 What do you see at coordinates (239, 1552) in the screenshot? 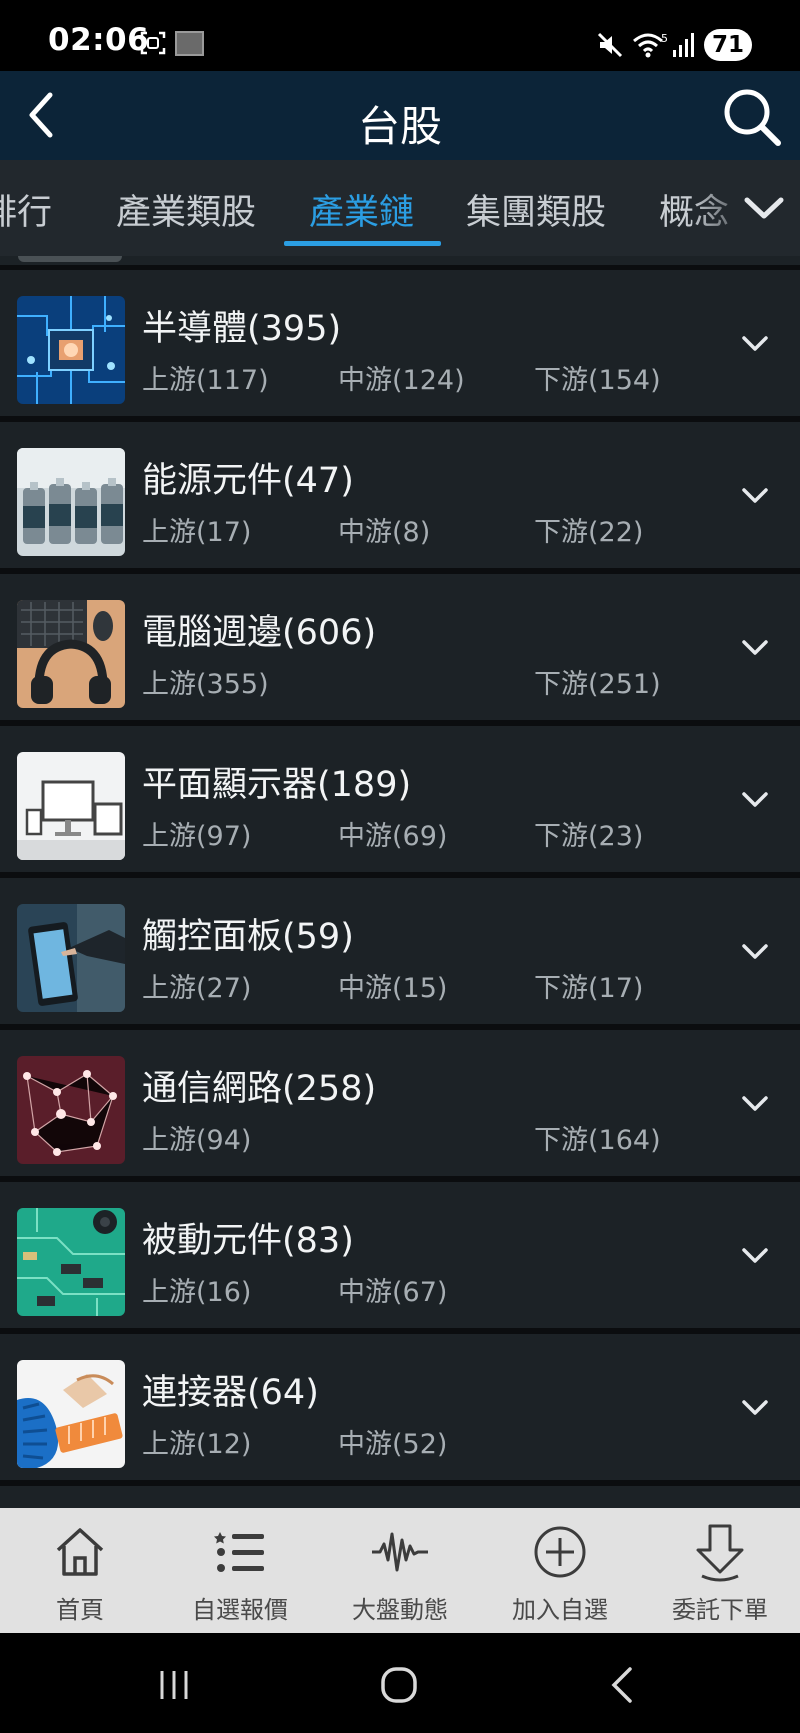
I see `list-icon` at bounding box center [239, 1552].